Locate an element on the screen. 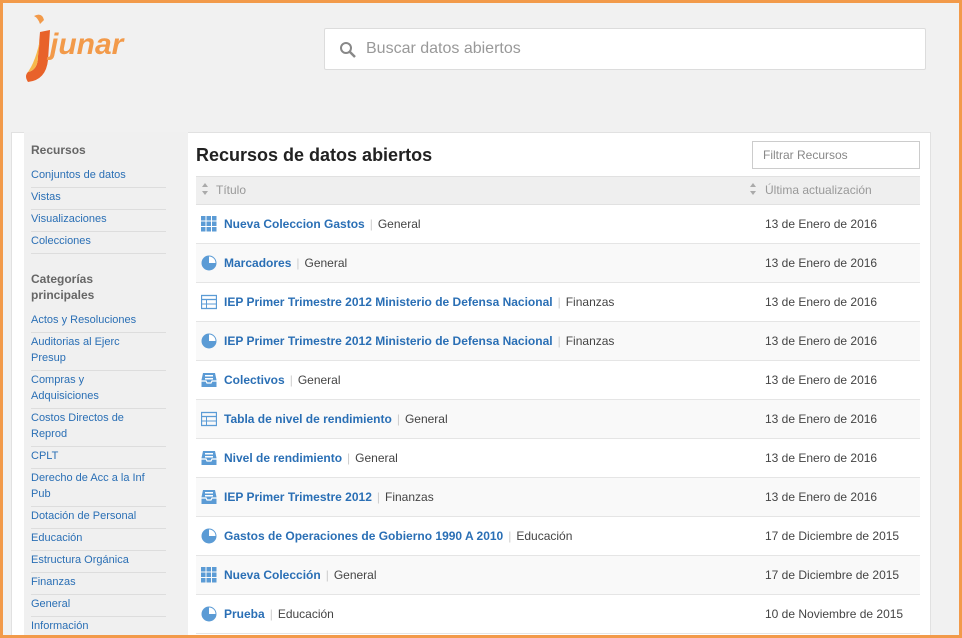 The height and width of the screenshot is (638, 962). category-label-line: Finanzas is located at coordinates (53, 582).